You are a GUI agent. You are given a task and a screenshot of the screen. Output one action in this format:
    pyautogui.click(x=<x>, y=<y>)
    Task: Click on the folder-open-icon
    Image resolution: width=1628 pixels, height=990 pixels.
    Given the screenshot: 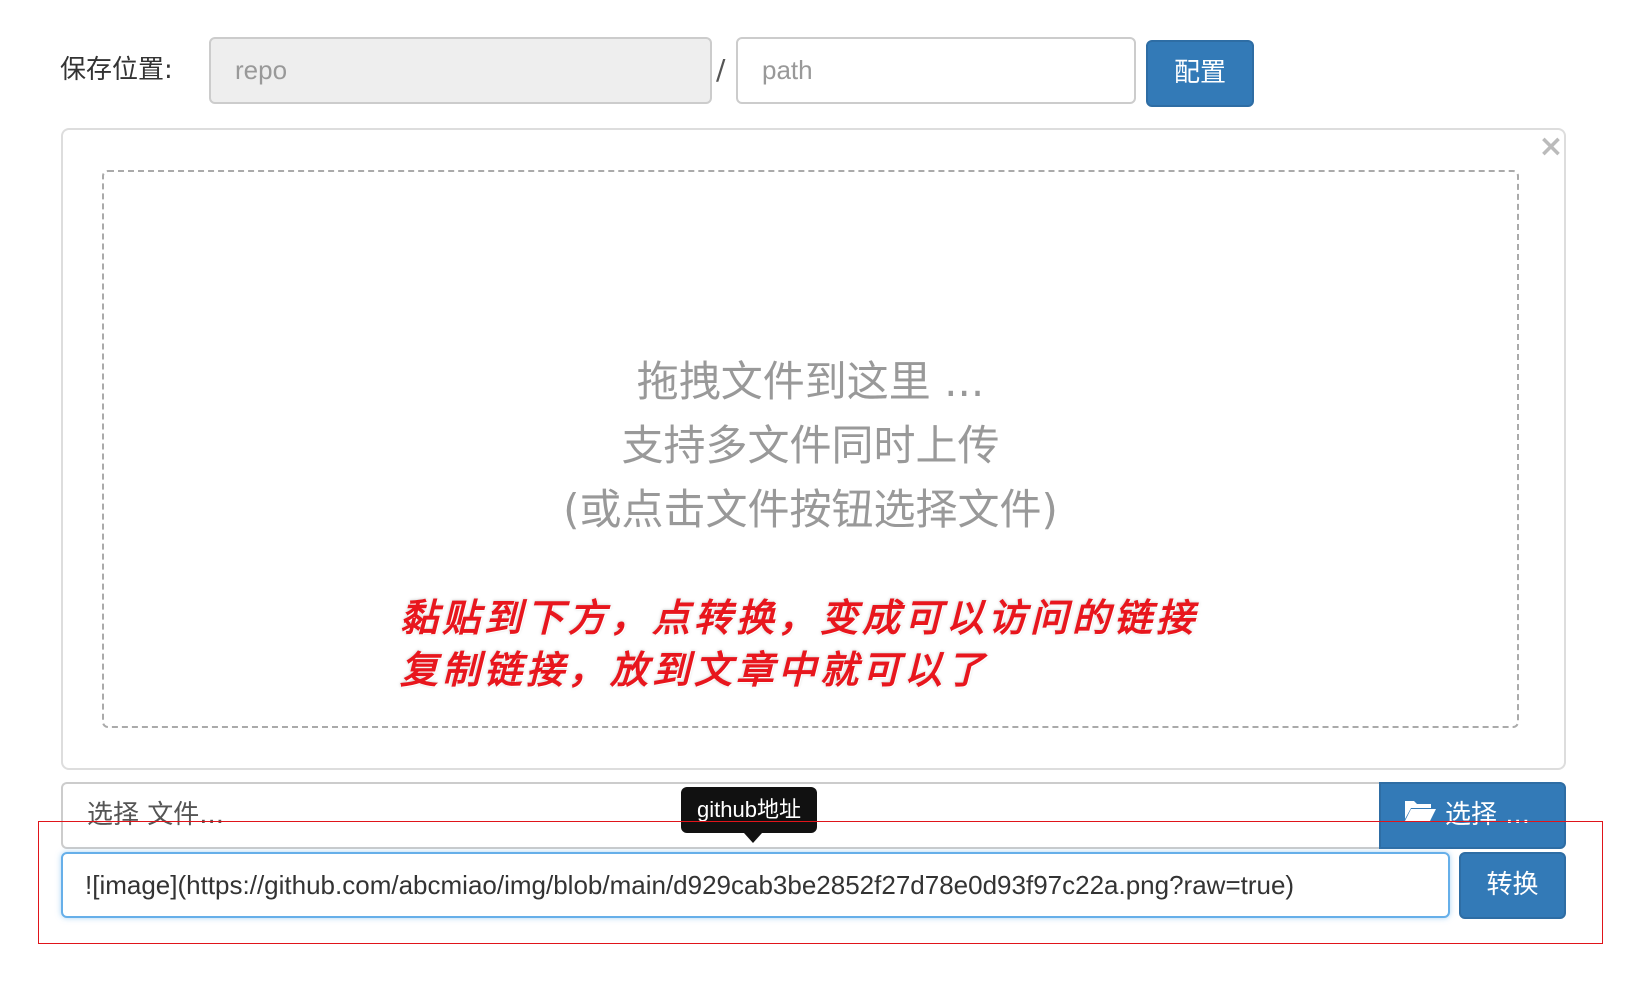 What is the action you would take?
    pyautogui.click(x=1420, y=815)
    